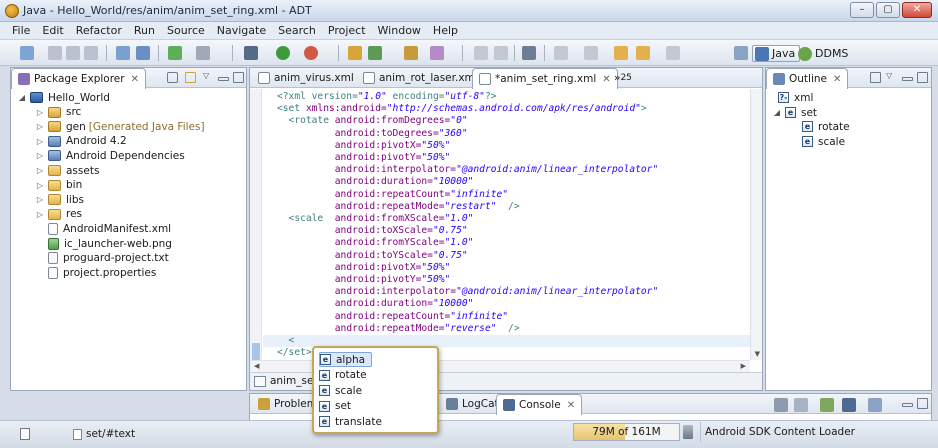 The width and height of the screenshot is (938, 448). I want to click on clear-console-icon, so click(781, 405).